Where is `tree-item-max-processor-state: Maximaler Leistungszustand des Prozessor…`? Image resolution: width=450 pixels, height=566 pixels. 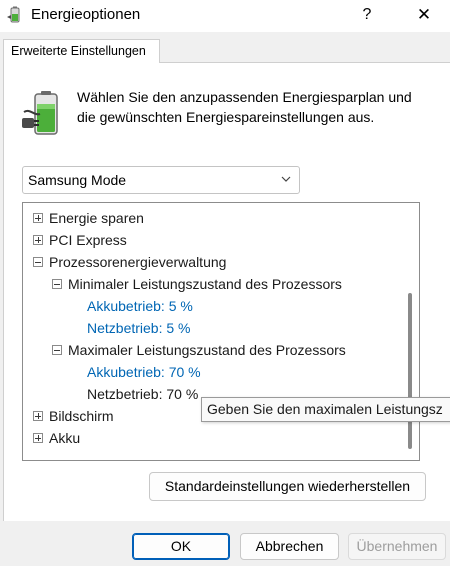 tree-item-max-processor-state: Maximaler Leistungszustand des Prozessor… is located at coordinates (207, 350).